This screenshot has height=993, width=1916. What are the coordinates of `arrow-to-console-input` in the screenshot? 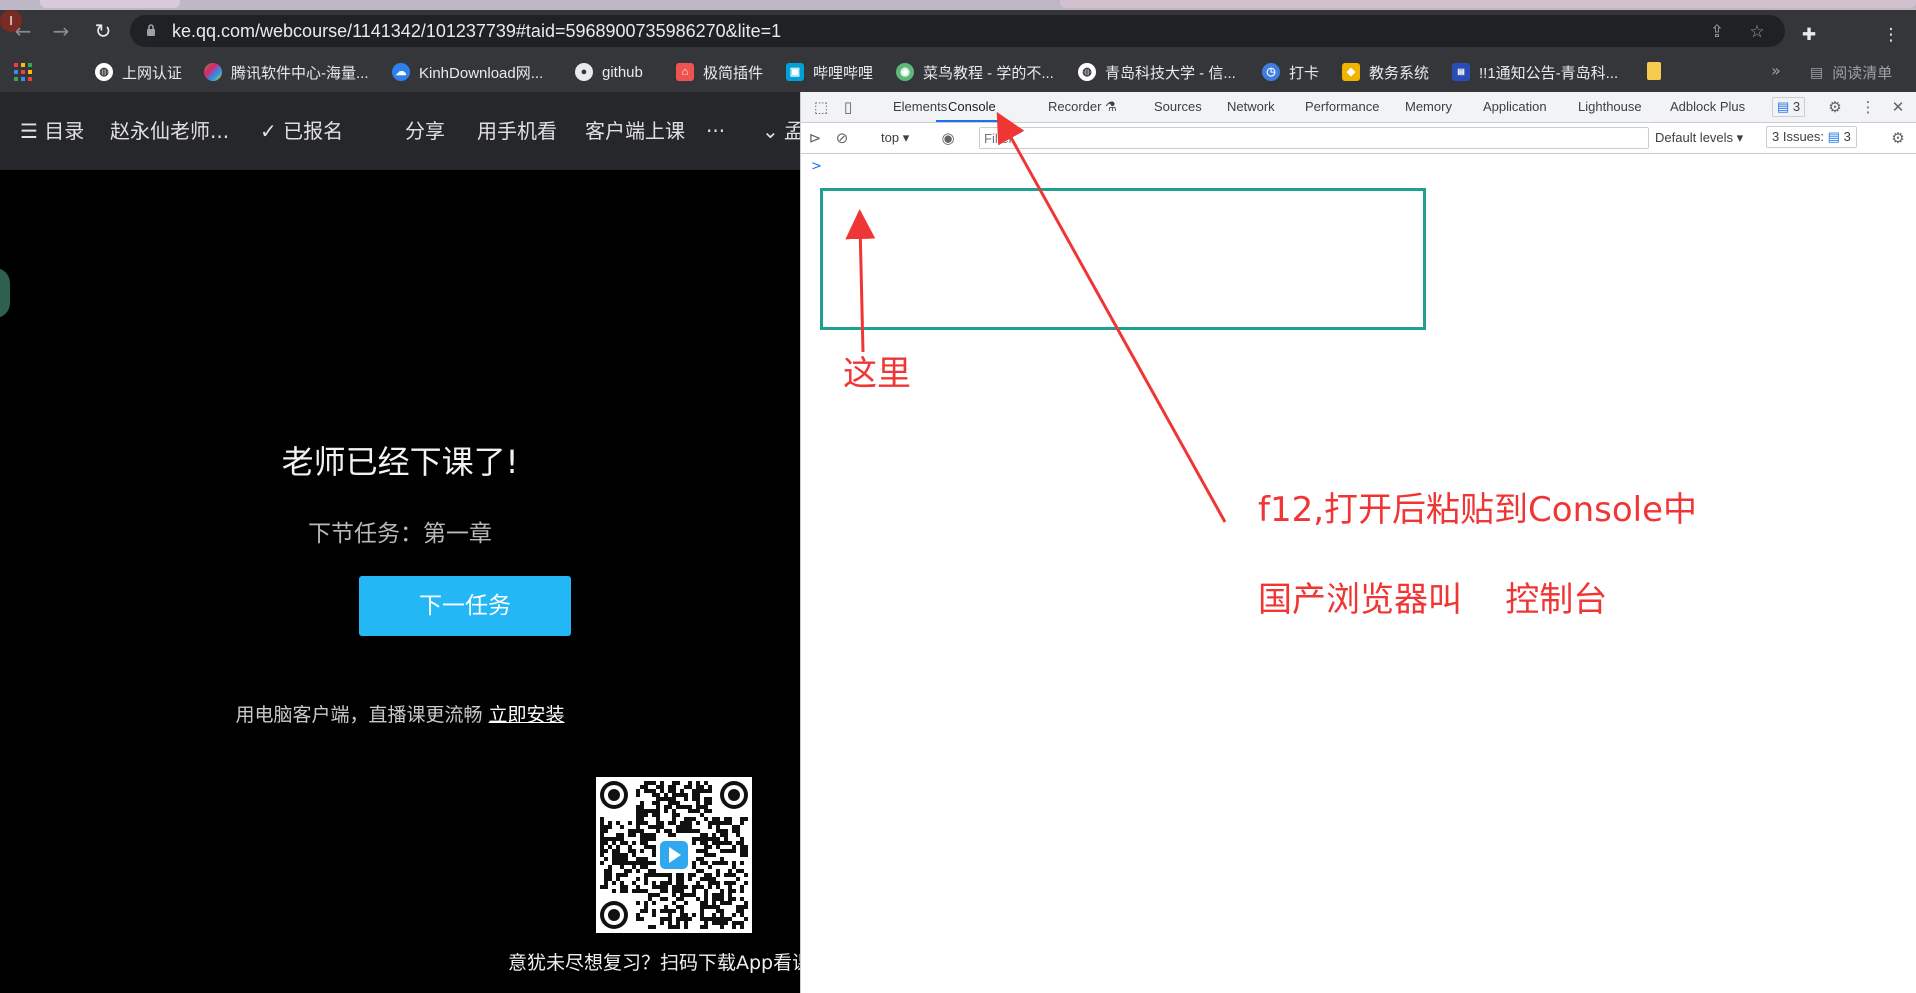 It's located at (860, 281).